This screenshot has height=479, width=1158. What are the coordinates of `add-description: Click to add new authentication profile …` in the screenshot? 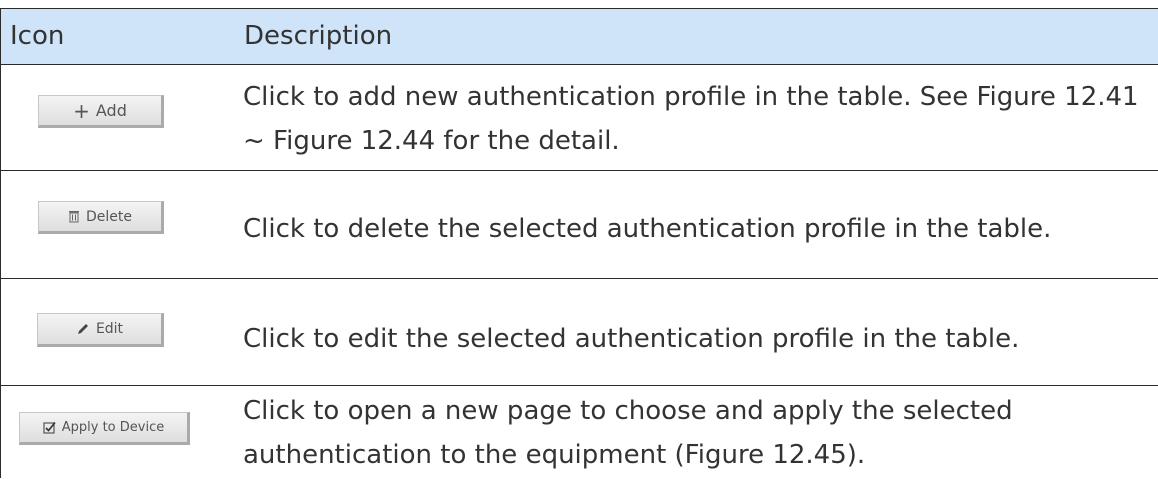 It's located at (691, 119).